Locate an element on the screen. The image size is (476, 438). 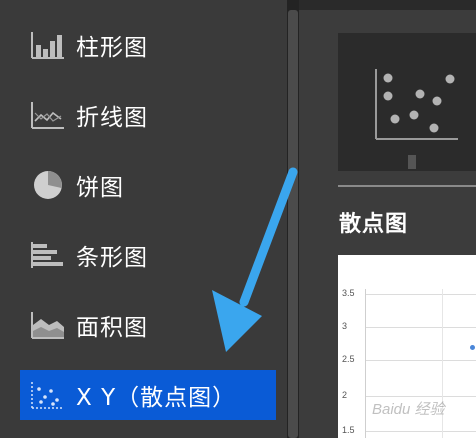
preview-top-strip is located at coordinates (387, 5).